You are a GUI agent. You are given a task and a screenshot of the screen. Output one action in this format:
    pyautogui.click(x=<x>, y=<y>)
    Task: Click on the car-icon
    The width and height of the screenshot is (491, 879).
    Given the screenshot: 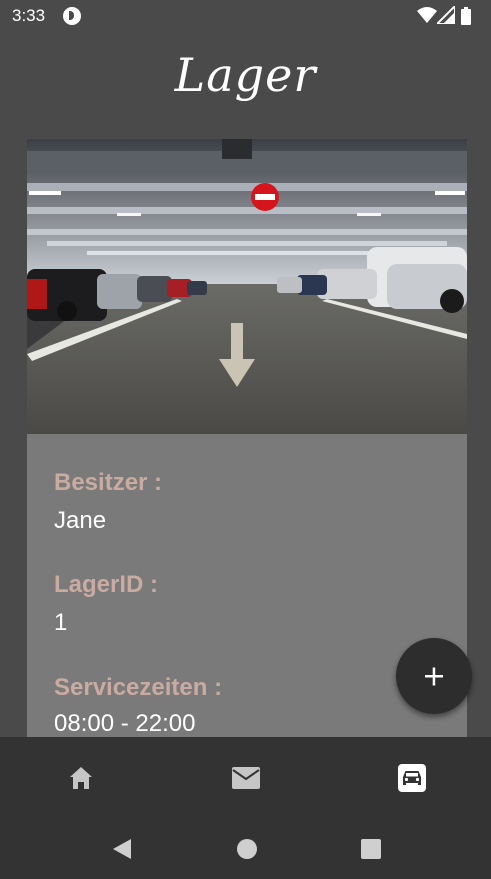 What is the action you would take?
    pyautogui.click(x=412, y=778)
    